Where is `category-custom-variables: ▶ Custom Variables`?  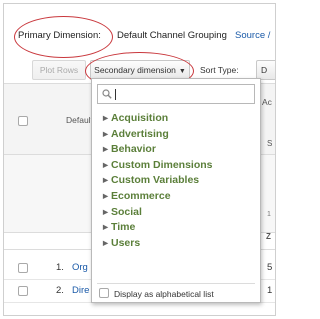 category-custom-variables: ▶ Custom Variables is located at coordinates (177, 181).